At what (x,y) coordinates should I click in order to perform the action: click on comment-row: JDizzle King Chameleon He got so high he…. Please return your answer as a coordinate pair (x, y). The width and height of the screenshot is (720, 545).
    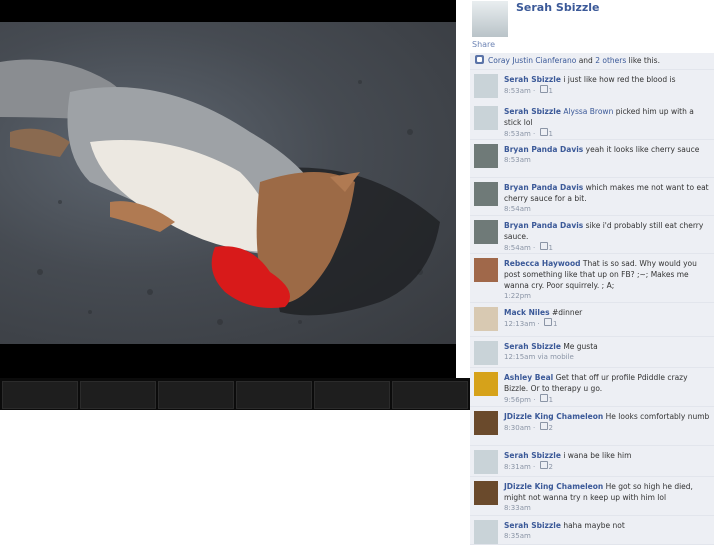
    Looking at the image, I should click on (592, 496).